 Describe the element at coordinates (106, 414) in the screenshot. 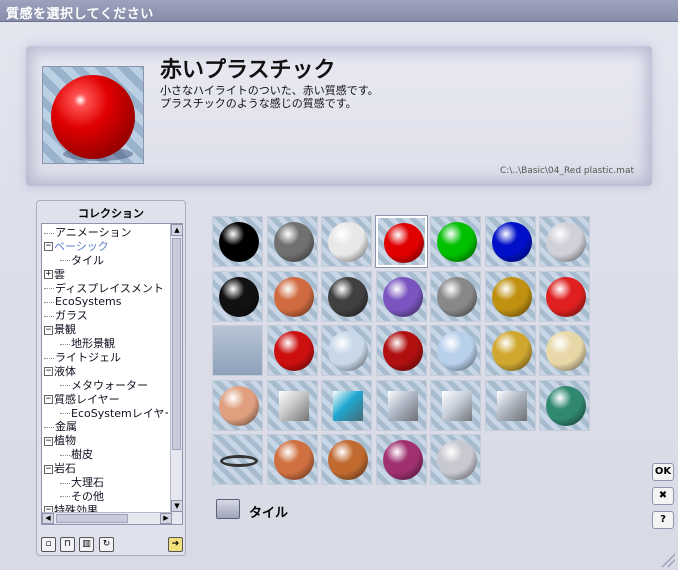

I see `tree-item: EcoSystemレイヤー` at that location.